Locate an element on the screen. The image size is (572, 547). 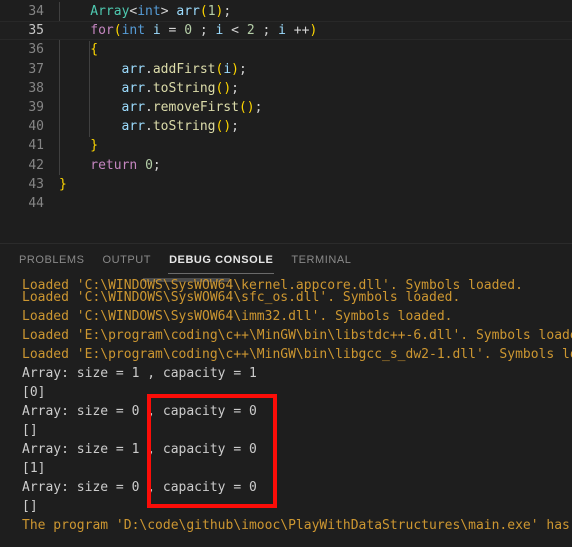
console-line: Array: size = 1 , capacity = 0 is located at coordinates (139, 449).